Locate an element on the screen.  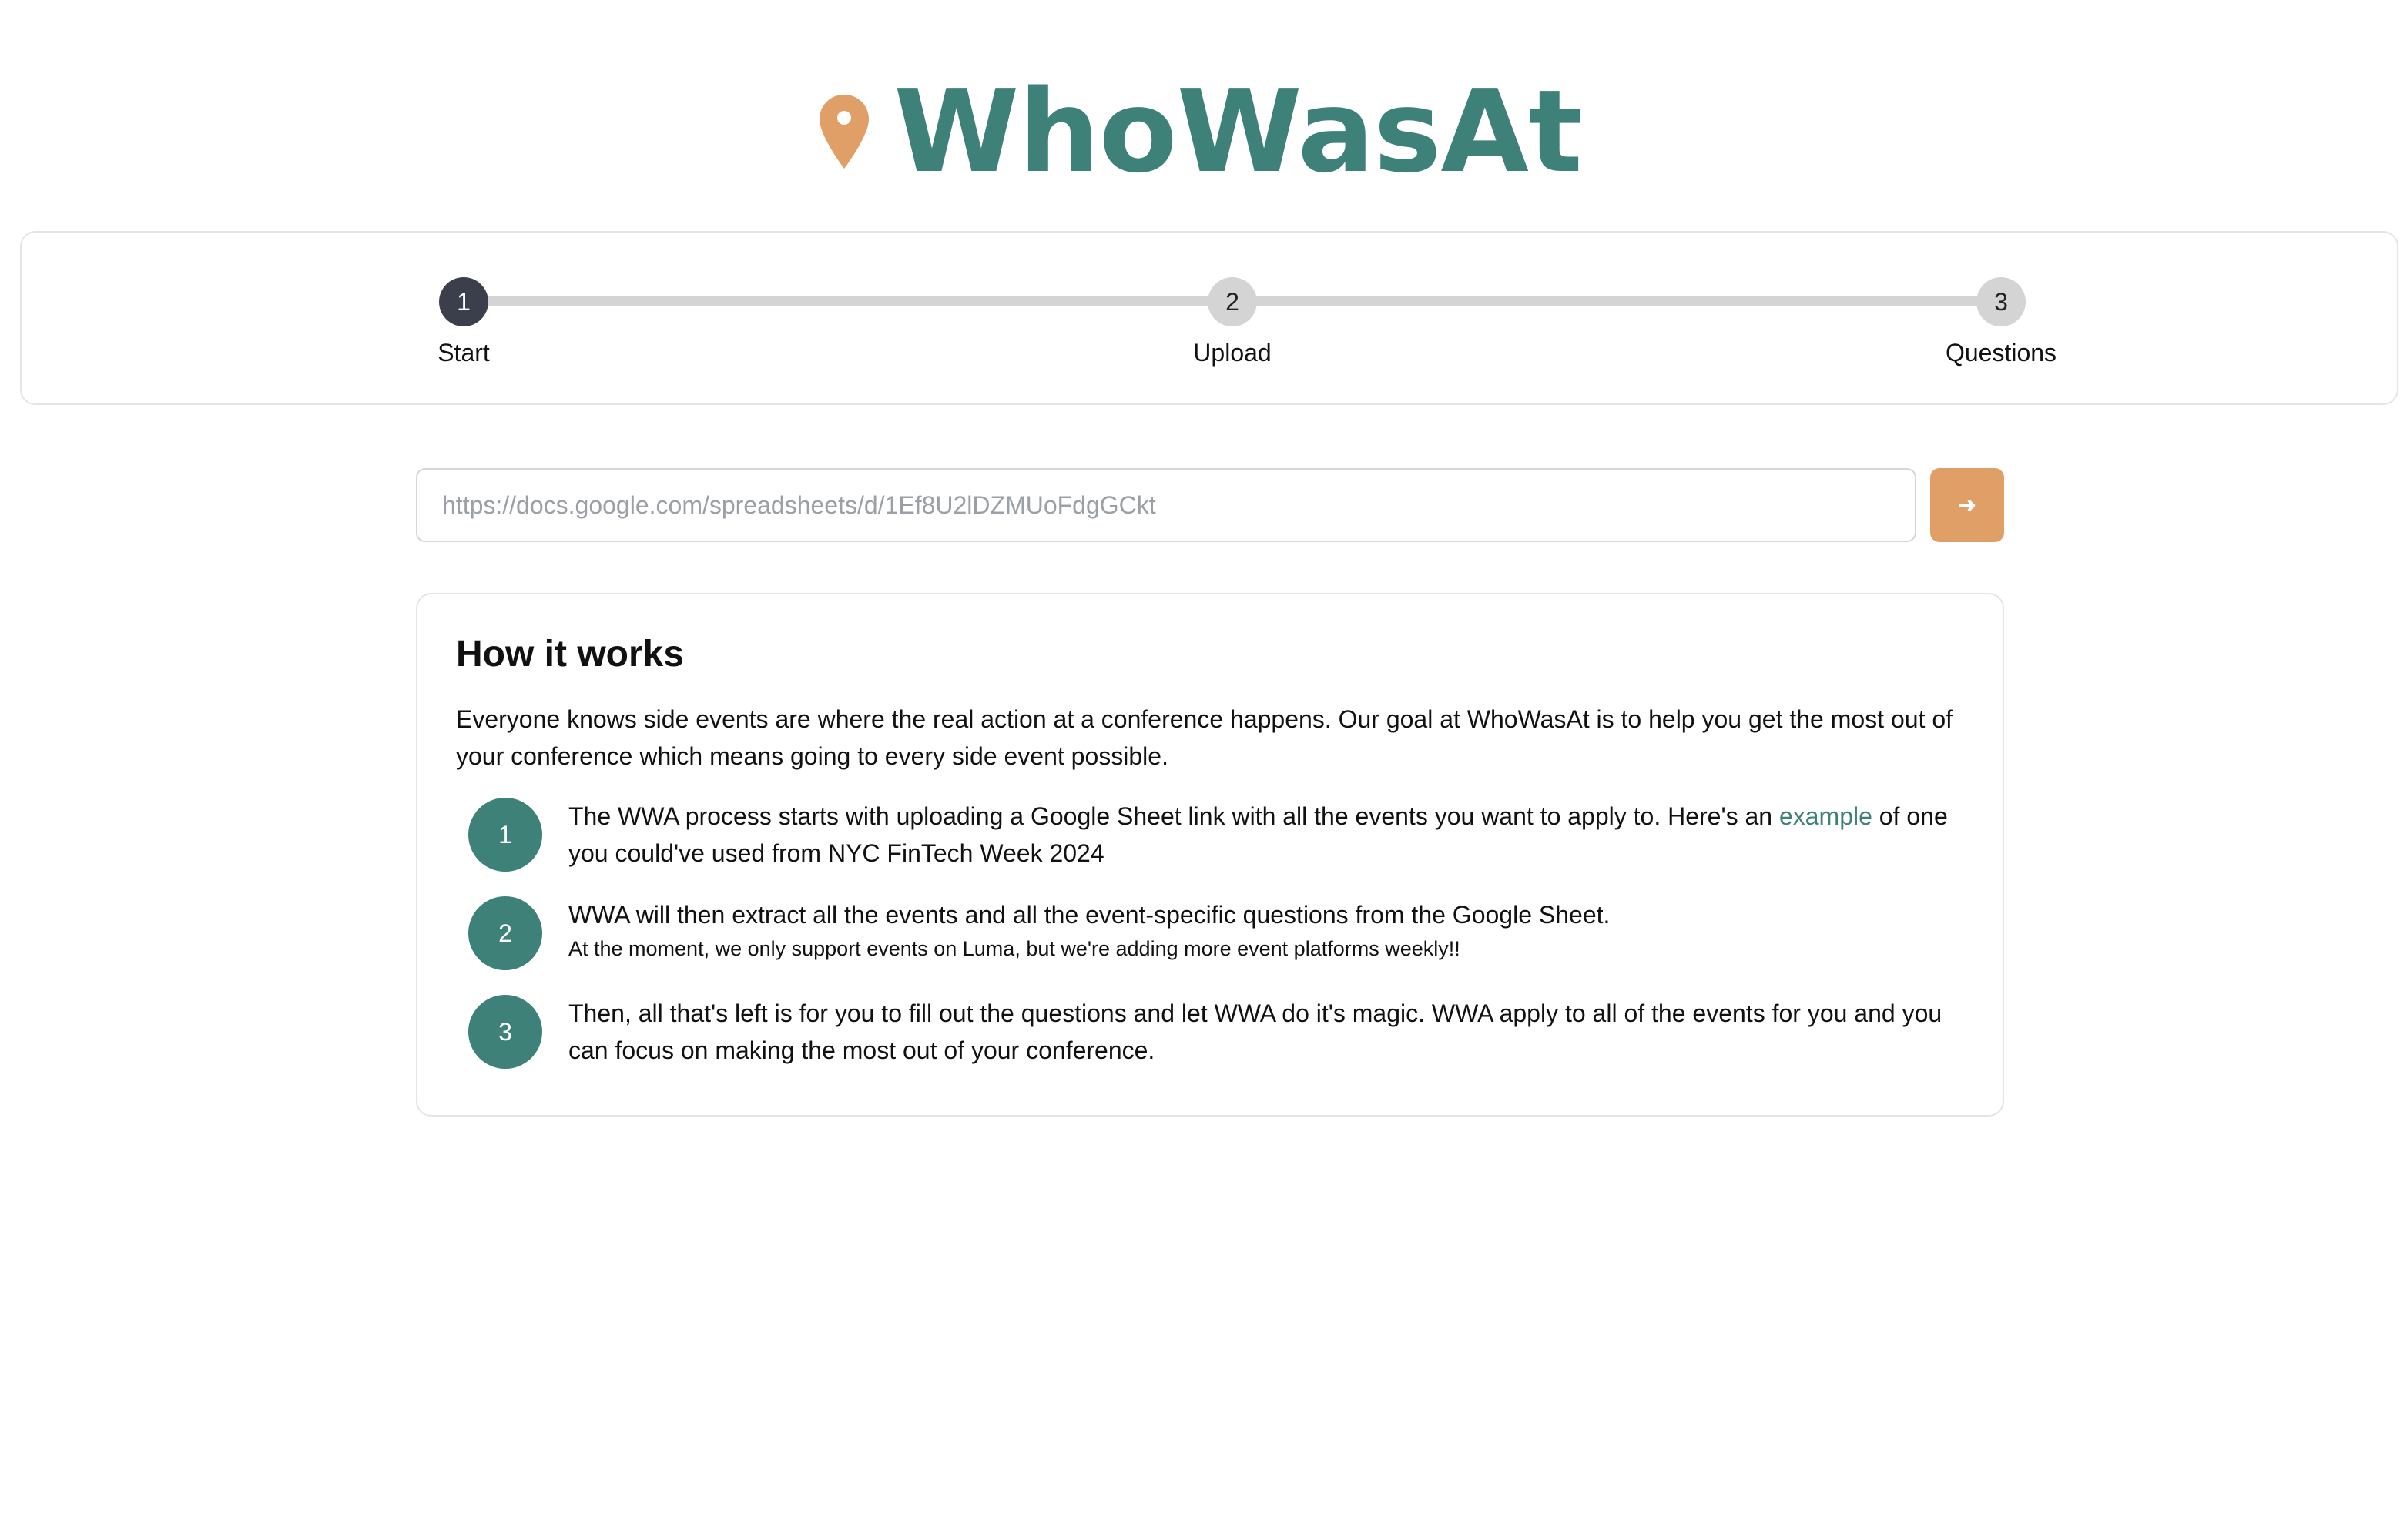
step-questions: 3 Questions is located at coordinates (2001, 322).